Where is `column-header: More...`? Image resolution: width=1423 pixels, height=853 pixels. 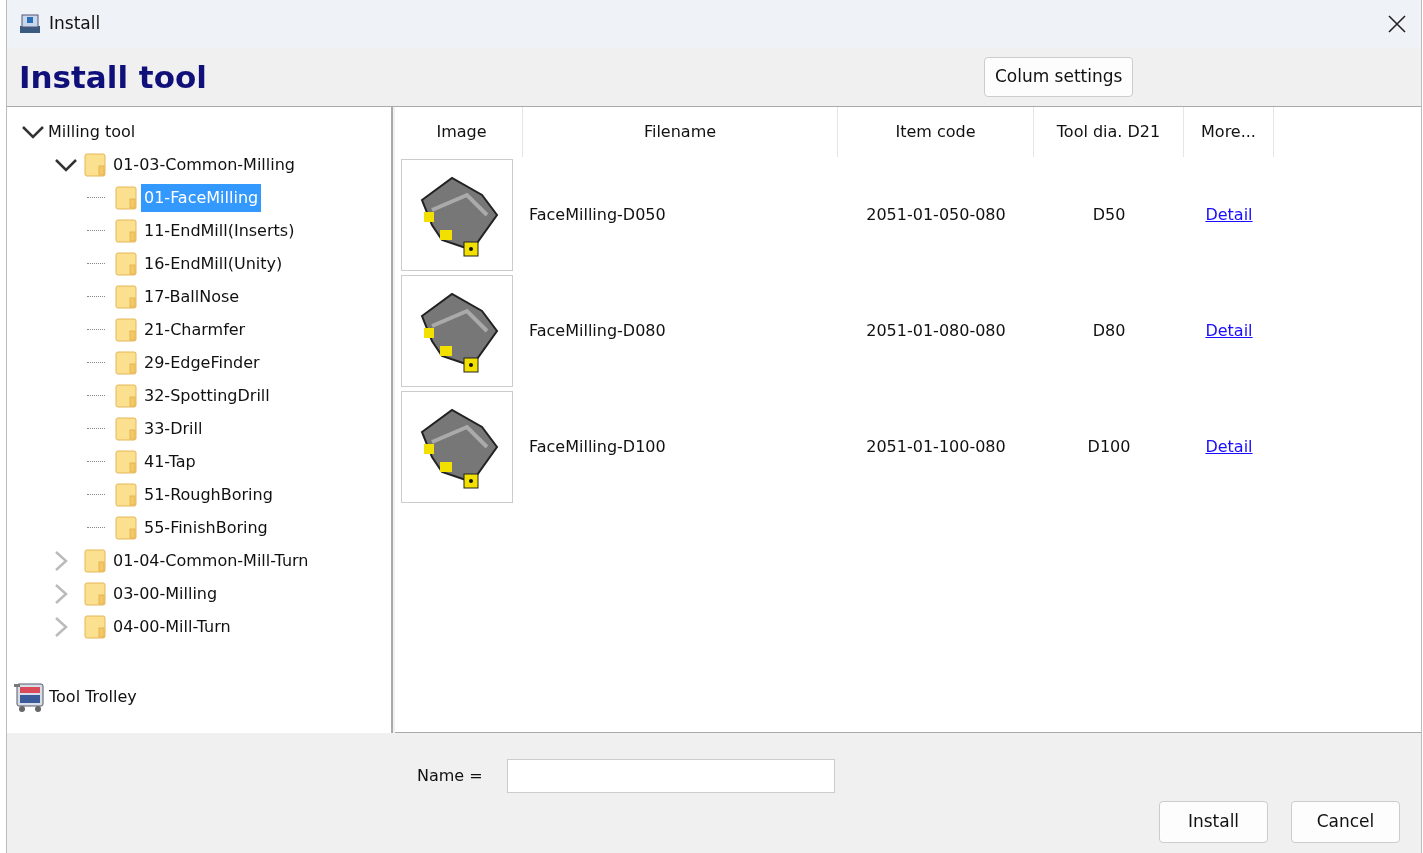
column-header: More... is located at coordinates (1229, 132).